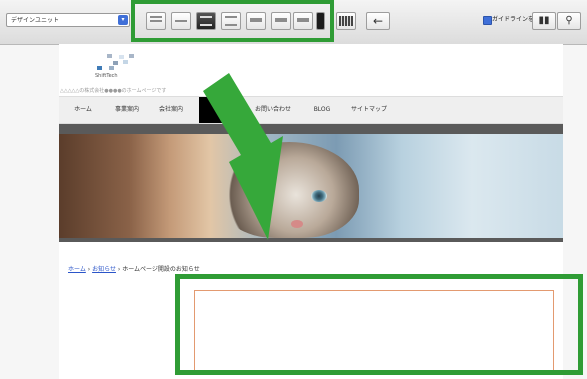 This screenshot has width=587, height=379. Describe the element at coordinates (219, 110) in the screenshot. I see `nav-item-active` at that location.